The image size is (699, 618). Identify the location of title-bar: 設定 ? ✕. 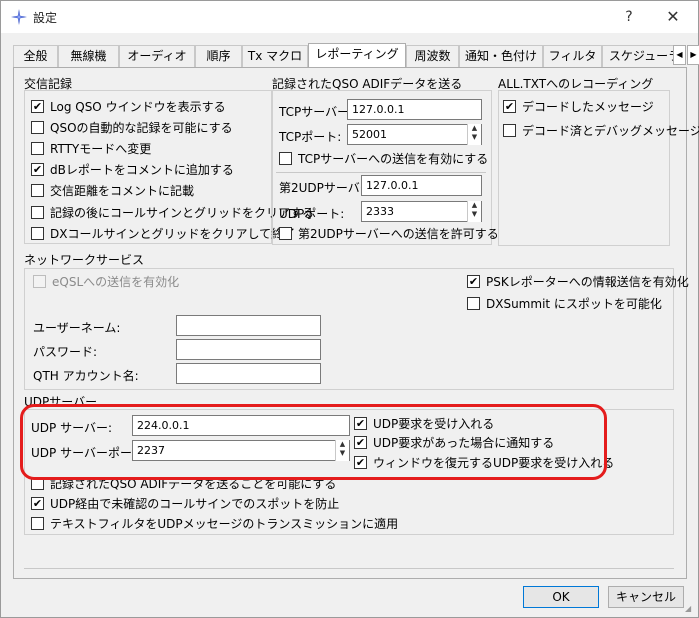
(349, 17).